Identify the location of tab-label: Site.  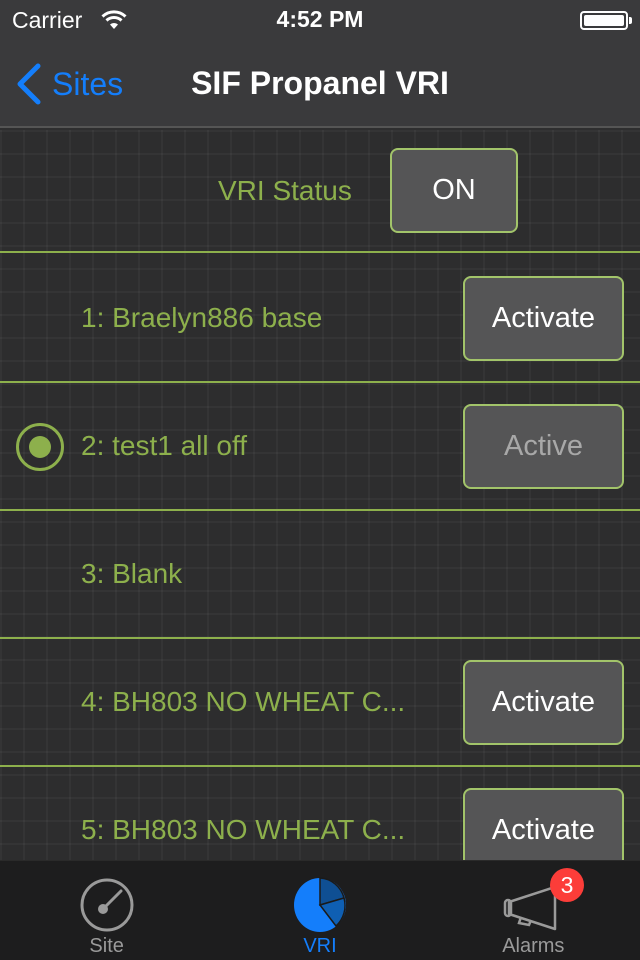
(106, 946).